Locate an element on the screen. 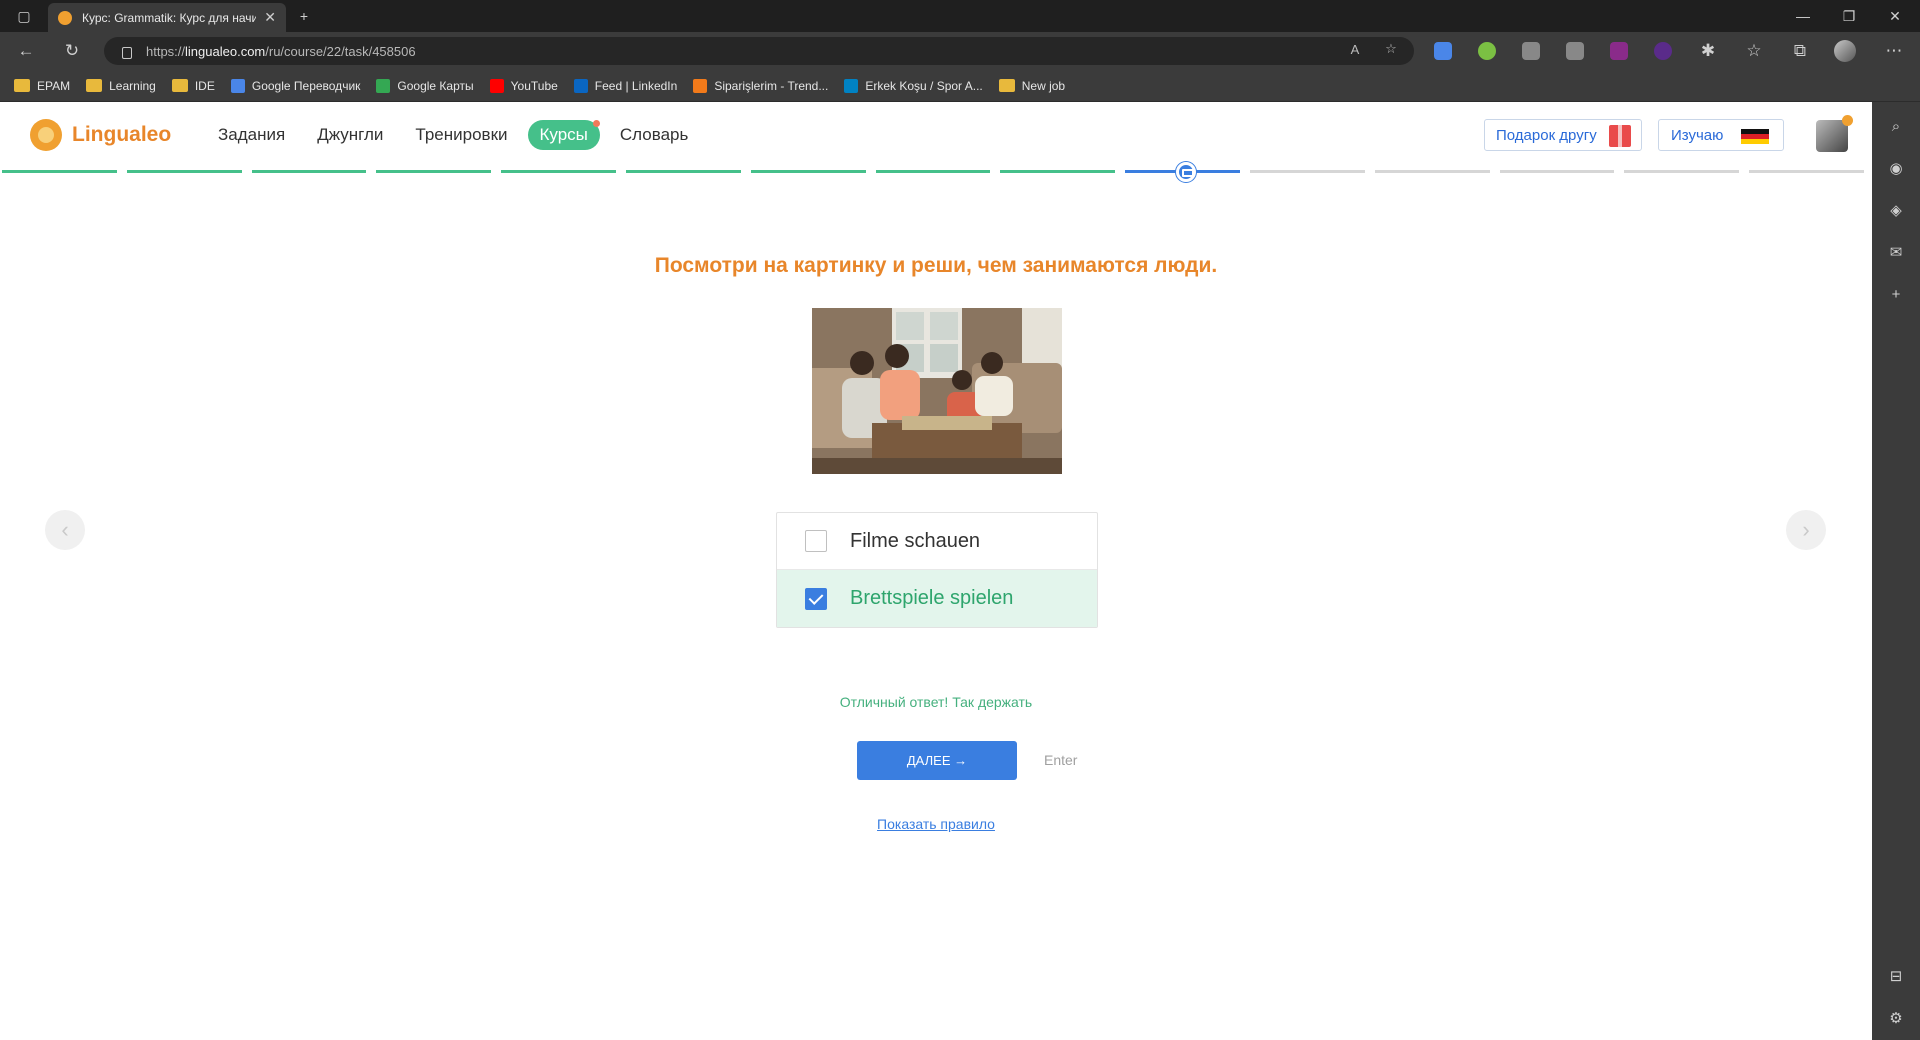  answer-option: Filme schauen is located at coordinates (937, 541).